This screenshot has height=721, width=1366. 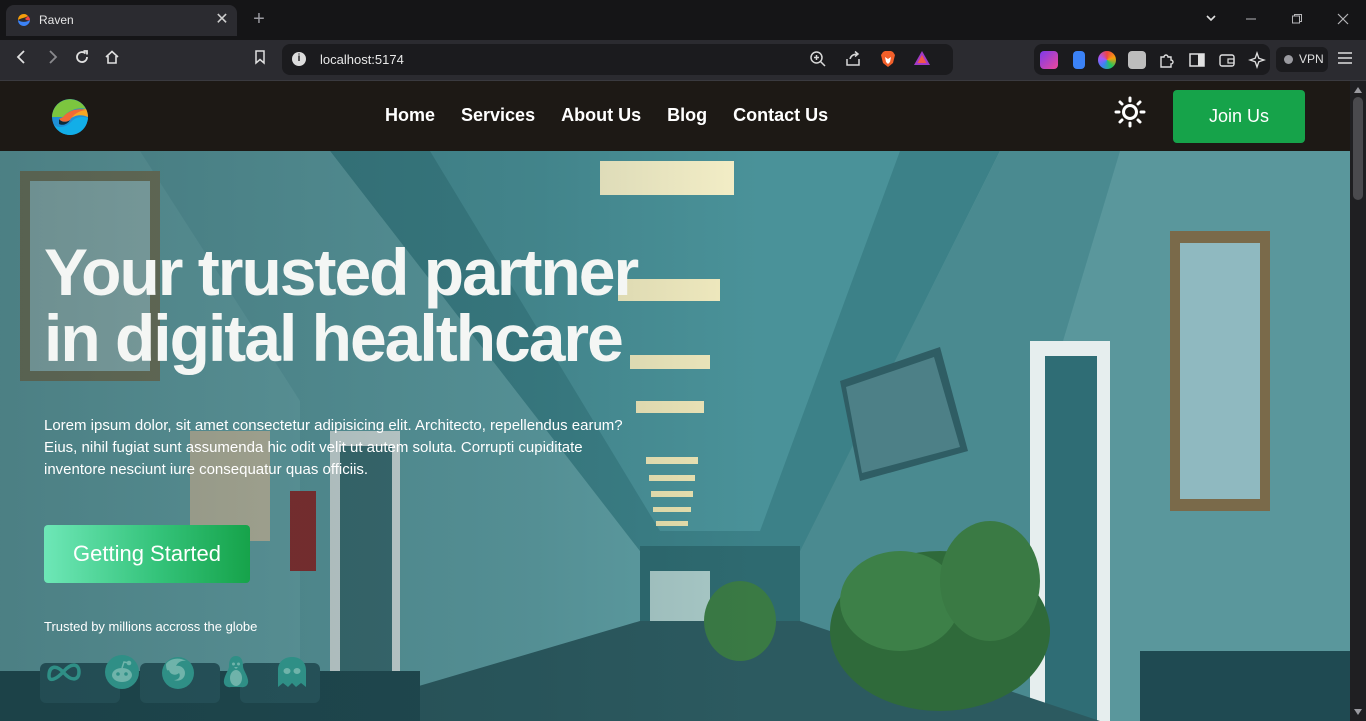 I want to click on hamburger-menu-icon, so click(x=1345, y=60).